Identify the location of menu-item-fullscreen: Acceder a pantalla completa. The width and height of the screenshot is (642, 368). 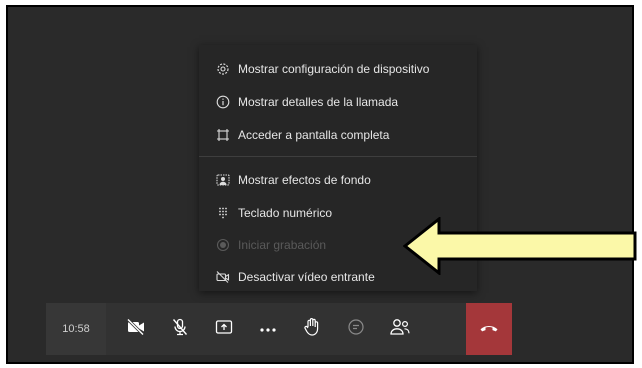
(338, 135).